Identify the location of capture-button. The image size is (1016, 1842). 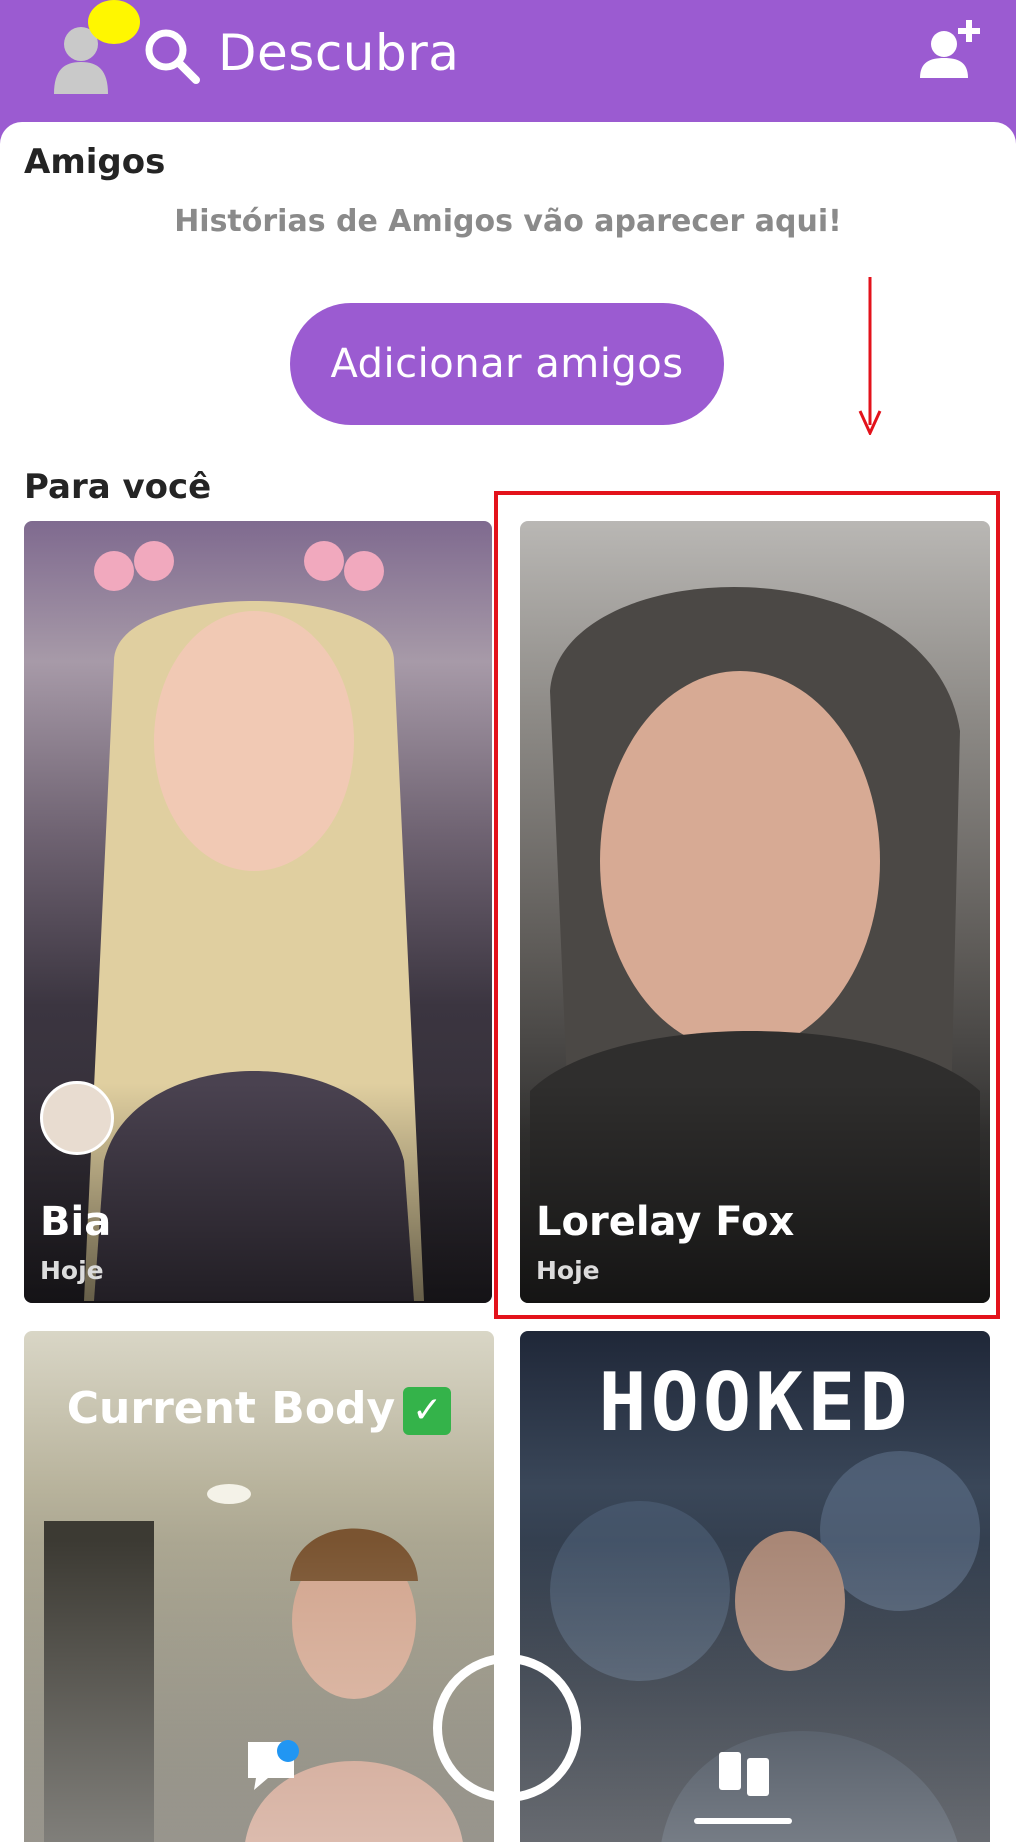
(507, 1728).